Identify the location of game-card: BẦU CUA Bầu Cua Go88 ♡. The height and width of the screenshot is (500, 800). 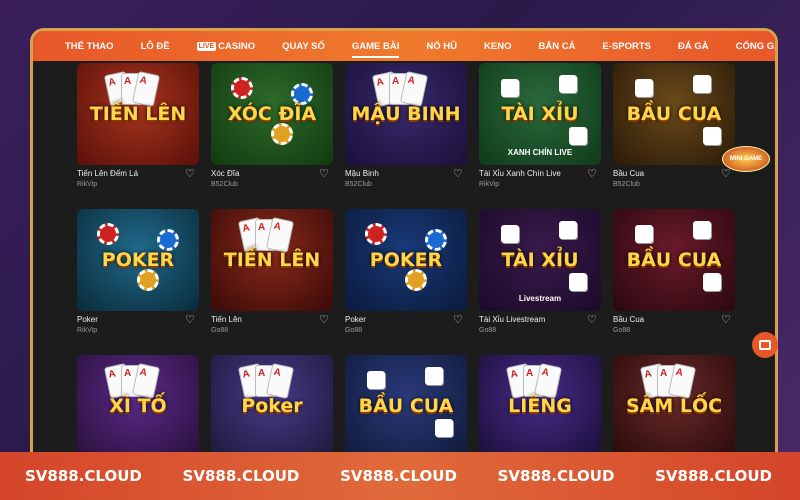
(674, 282).